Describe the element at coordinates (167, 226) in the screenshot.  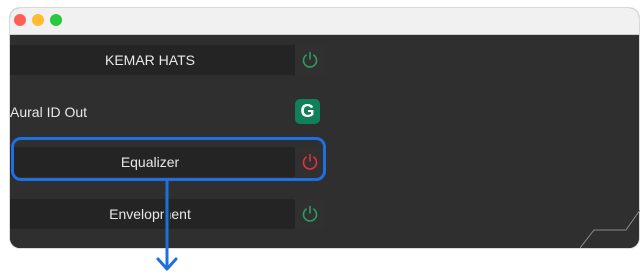
I see `down-arrow-icon` at that location.